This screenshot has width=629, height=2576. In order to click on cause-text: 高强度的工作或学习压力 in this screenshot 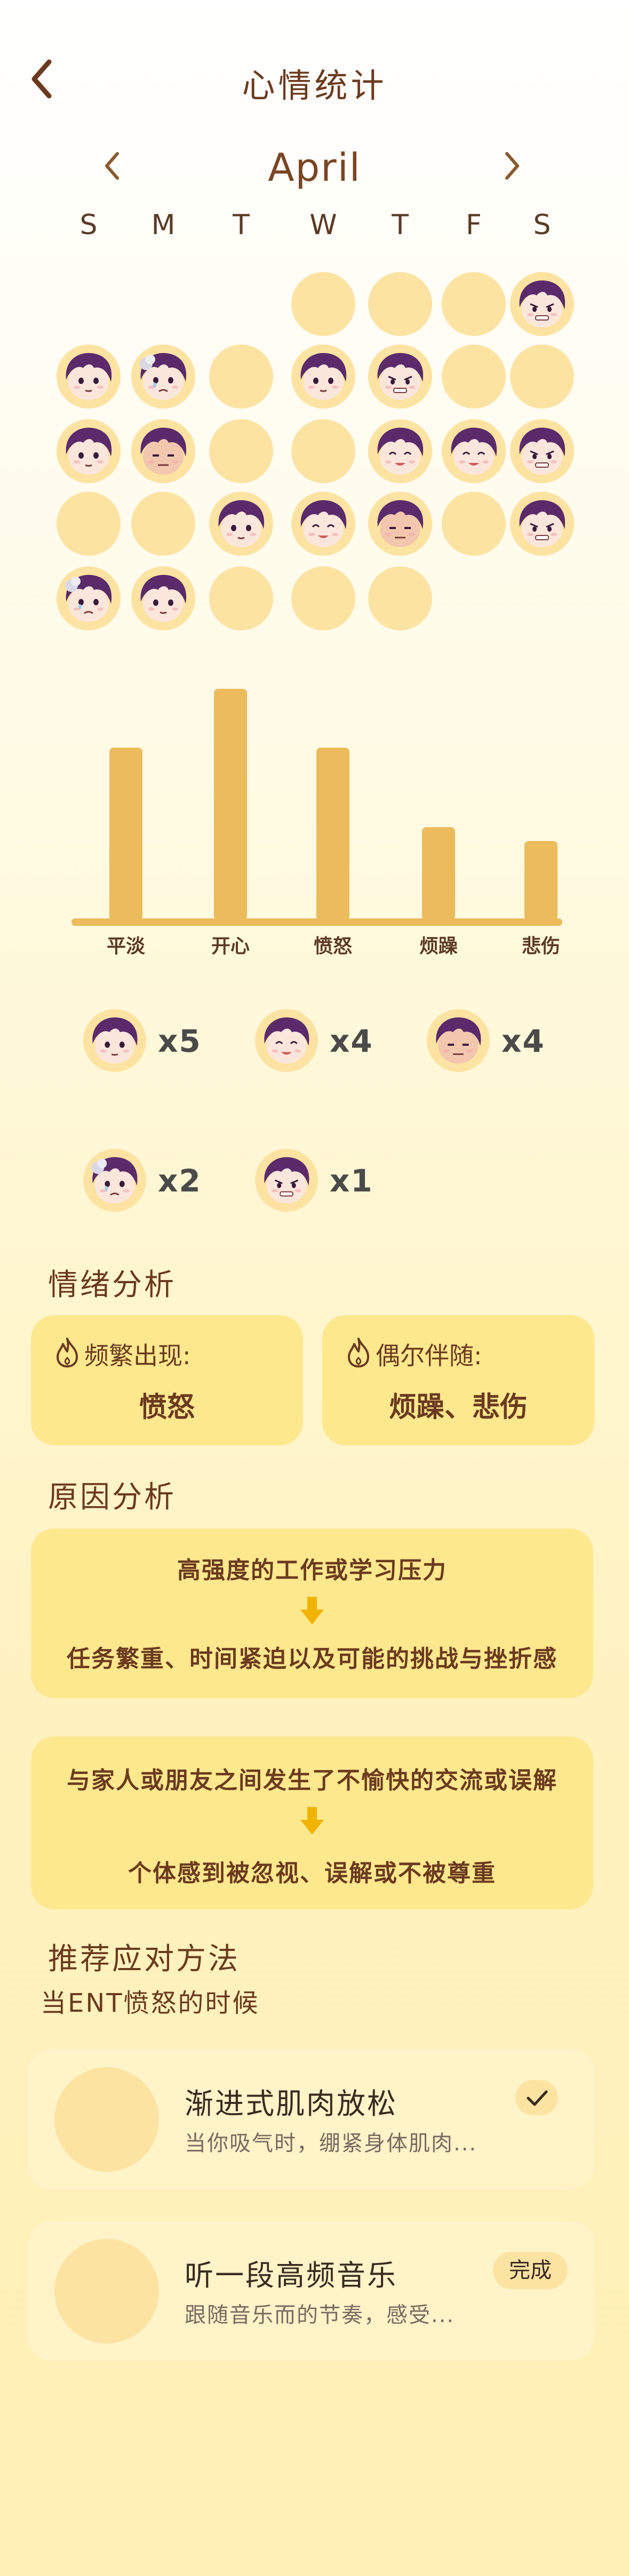, I will do `click(312, 1570)`.